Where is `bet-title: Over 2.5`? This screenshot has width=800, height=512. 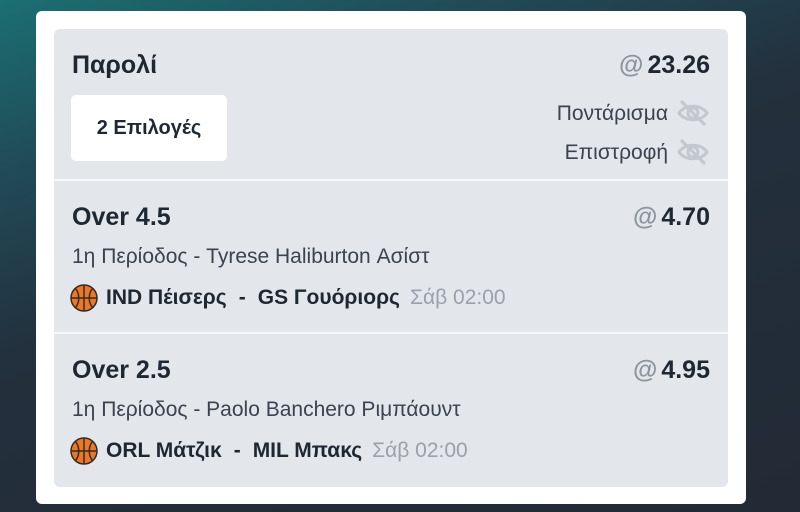
bet-title: Over 2.5 is located at coordinates (121, 370).